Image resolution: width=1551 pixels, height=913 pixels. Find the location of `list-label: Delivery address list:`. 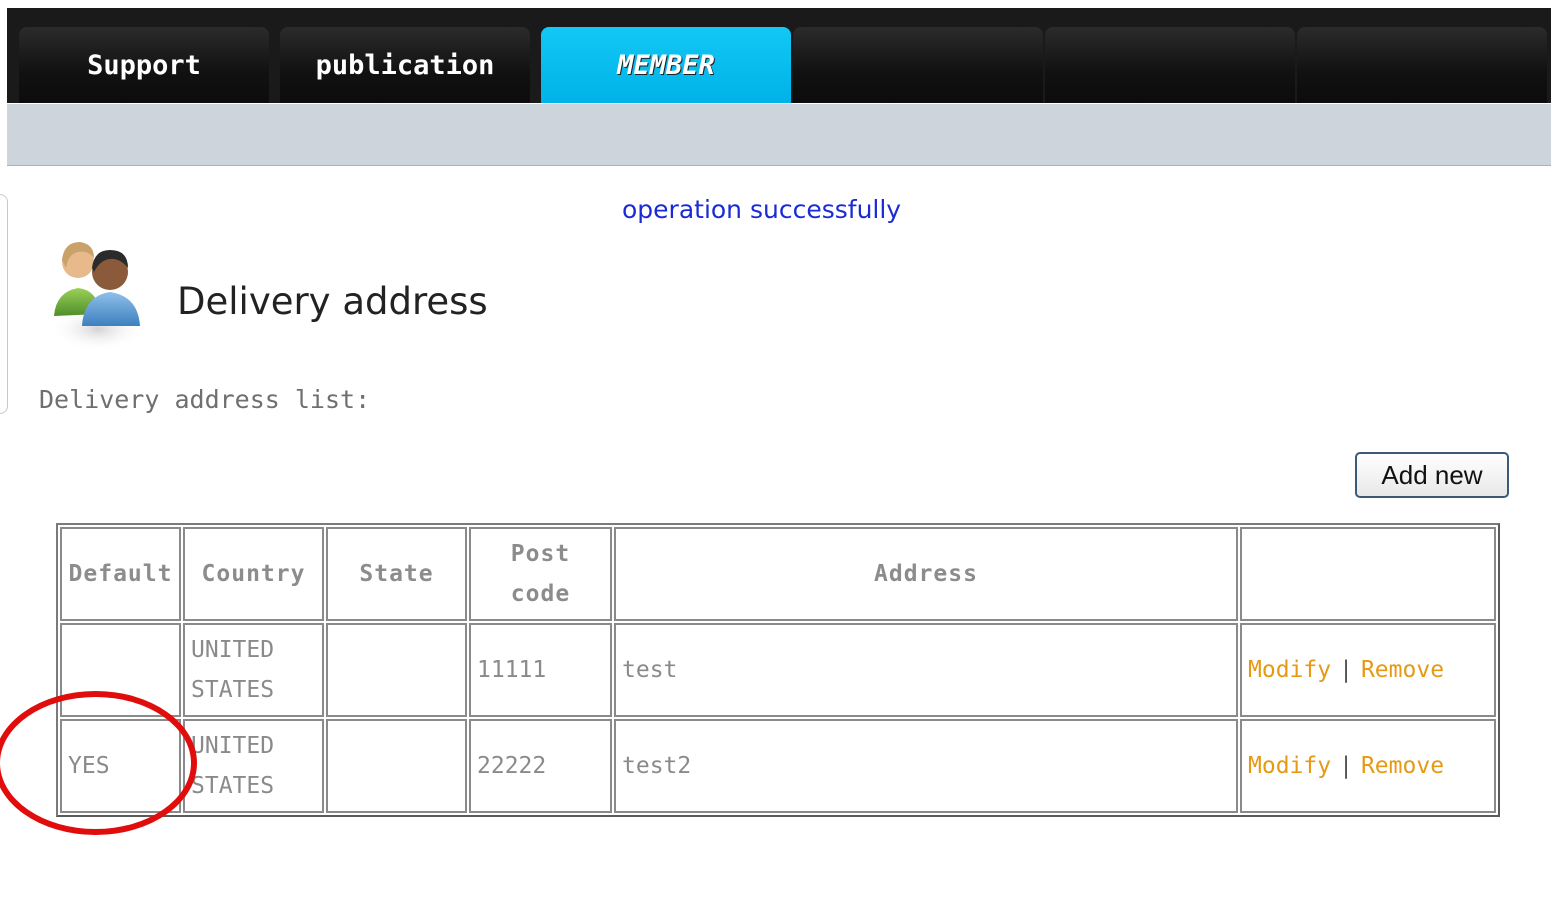

list-label: Delivery address list: is located at coordinates (205, 399).